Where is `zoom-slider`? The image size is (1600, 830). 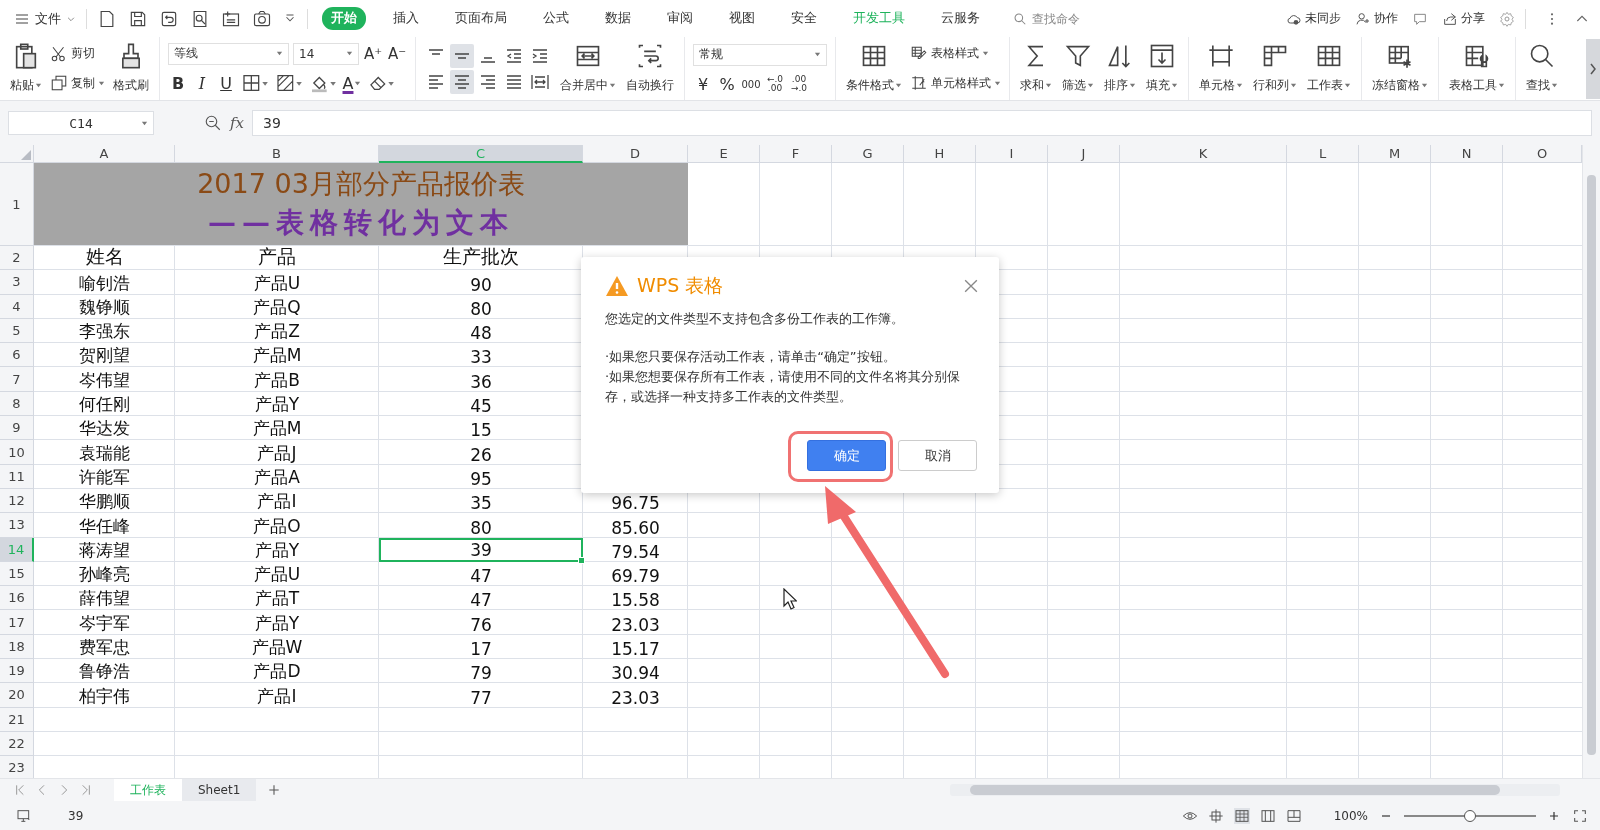 zoom-slider is located at coordinates (1470, 815).